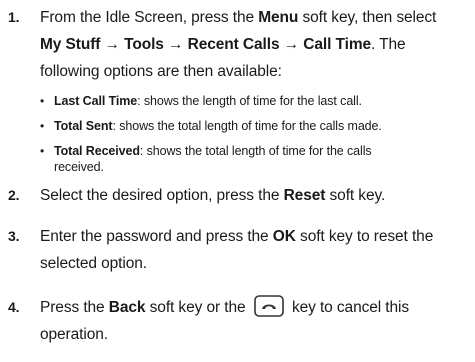 Image resolution: width=475 pixels, height=362 pixels. What do you see at coordinates (93, 263) in the screenshot?
I see `step-line: selected option.` at bounding box center [93, 263].